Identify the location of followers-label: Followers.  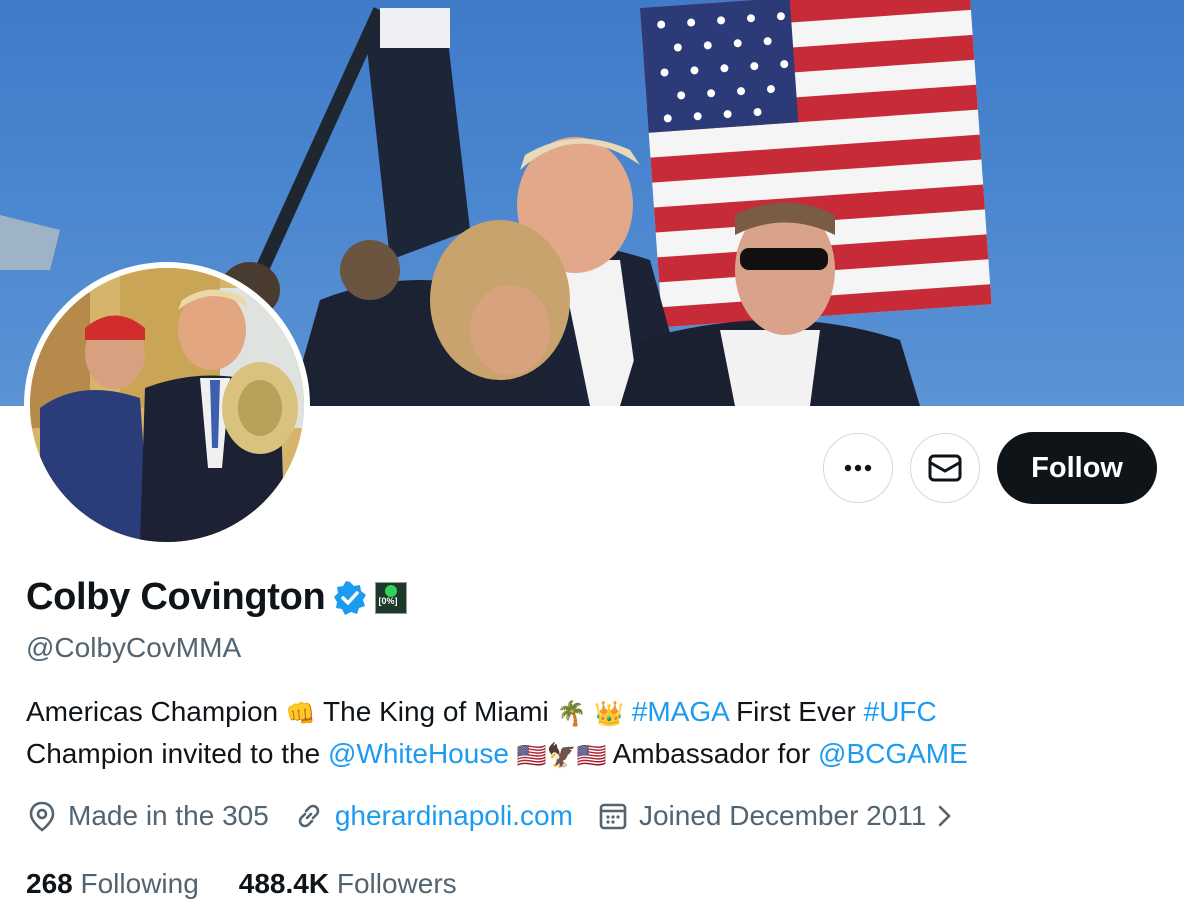
(396, 883).